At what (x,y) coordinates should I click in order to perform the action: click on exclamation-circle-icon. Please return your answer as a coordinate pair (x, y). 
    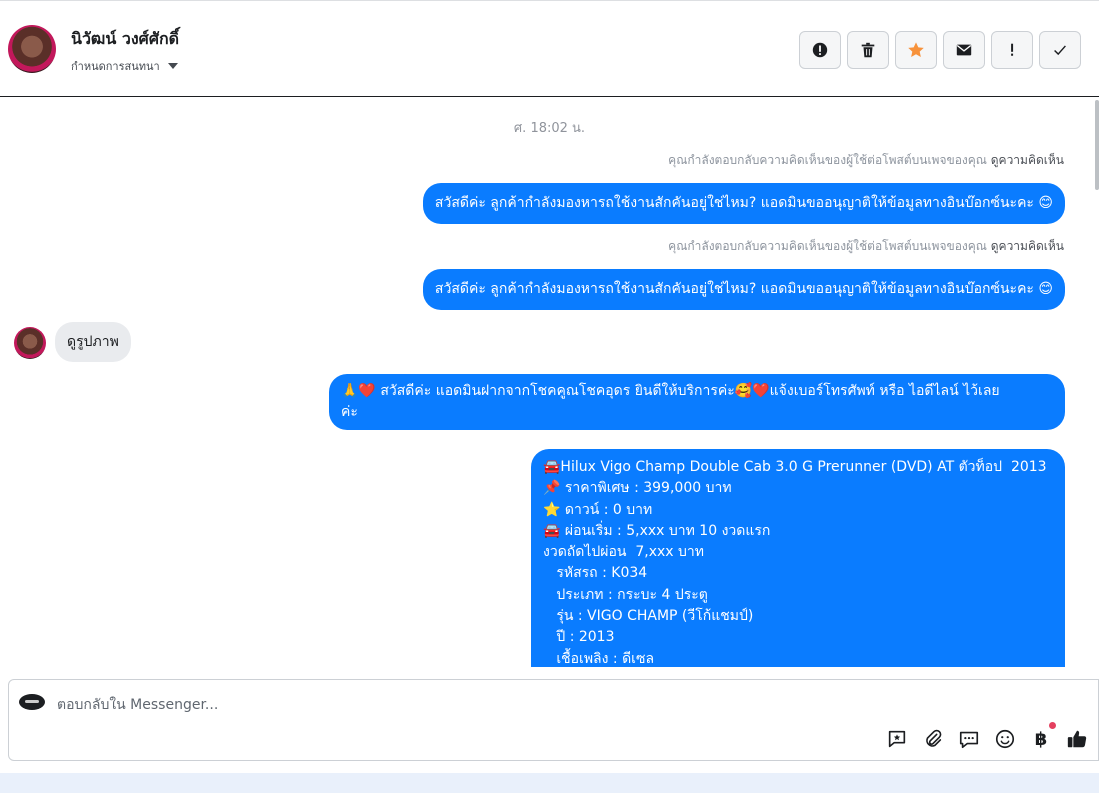
    Looking at the image, I should click on (820, 50).